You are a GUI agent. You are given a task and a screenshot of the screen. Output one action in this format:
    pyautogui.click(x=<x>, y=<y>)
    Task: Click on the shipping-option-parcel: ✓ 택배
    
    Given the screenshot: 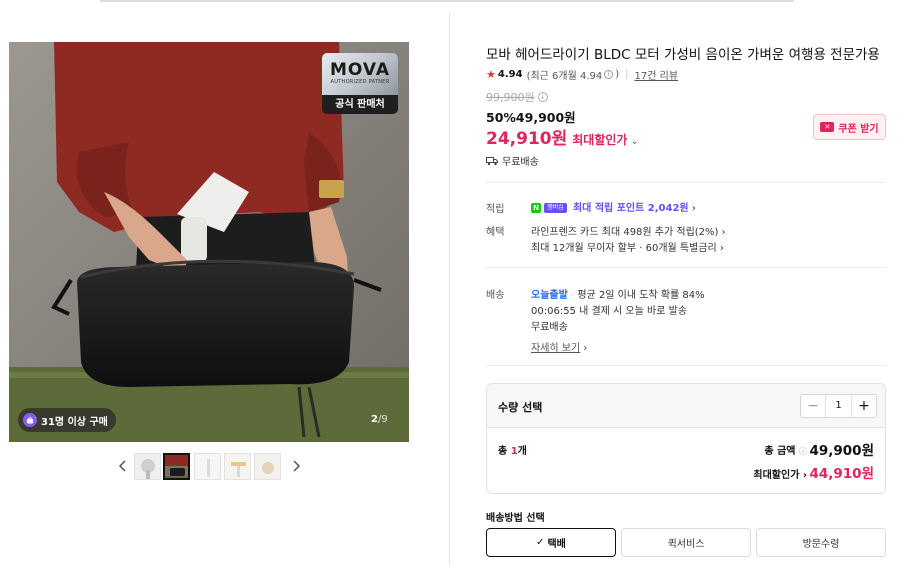 What is the action you would take?
    pyautogui.click(x=551, y=542)
    